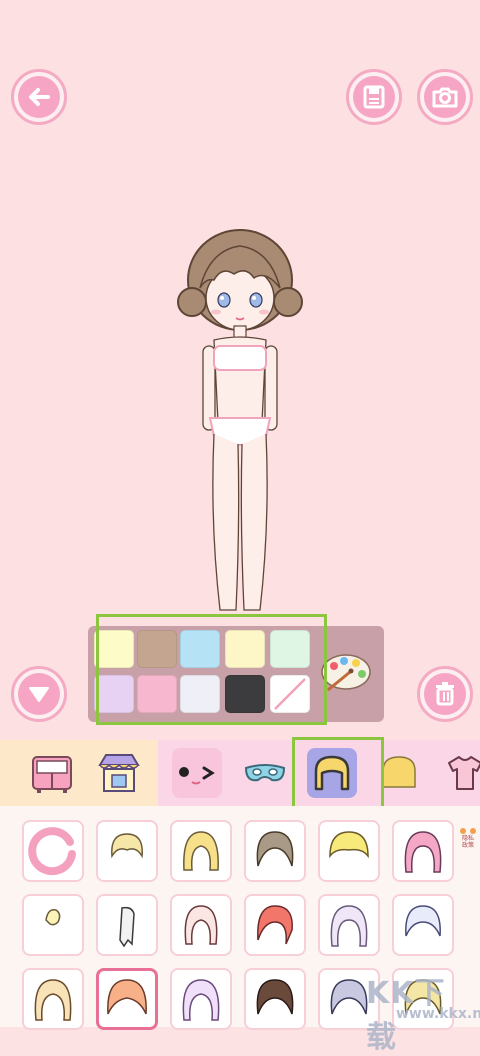 The width and height of the screenshot is (480, 1056). I want to click on mask-icon, so click(265, 773).